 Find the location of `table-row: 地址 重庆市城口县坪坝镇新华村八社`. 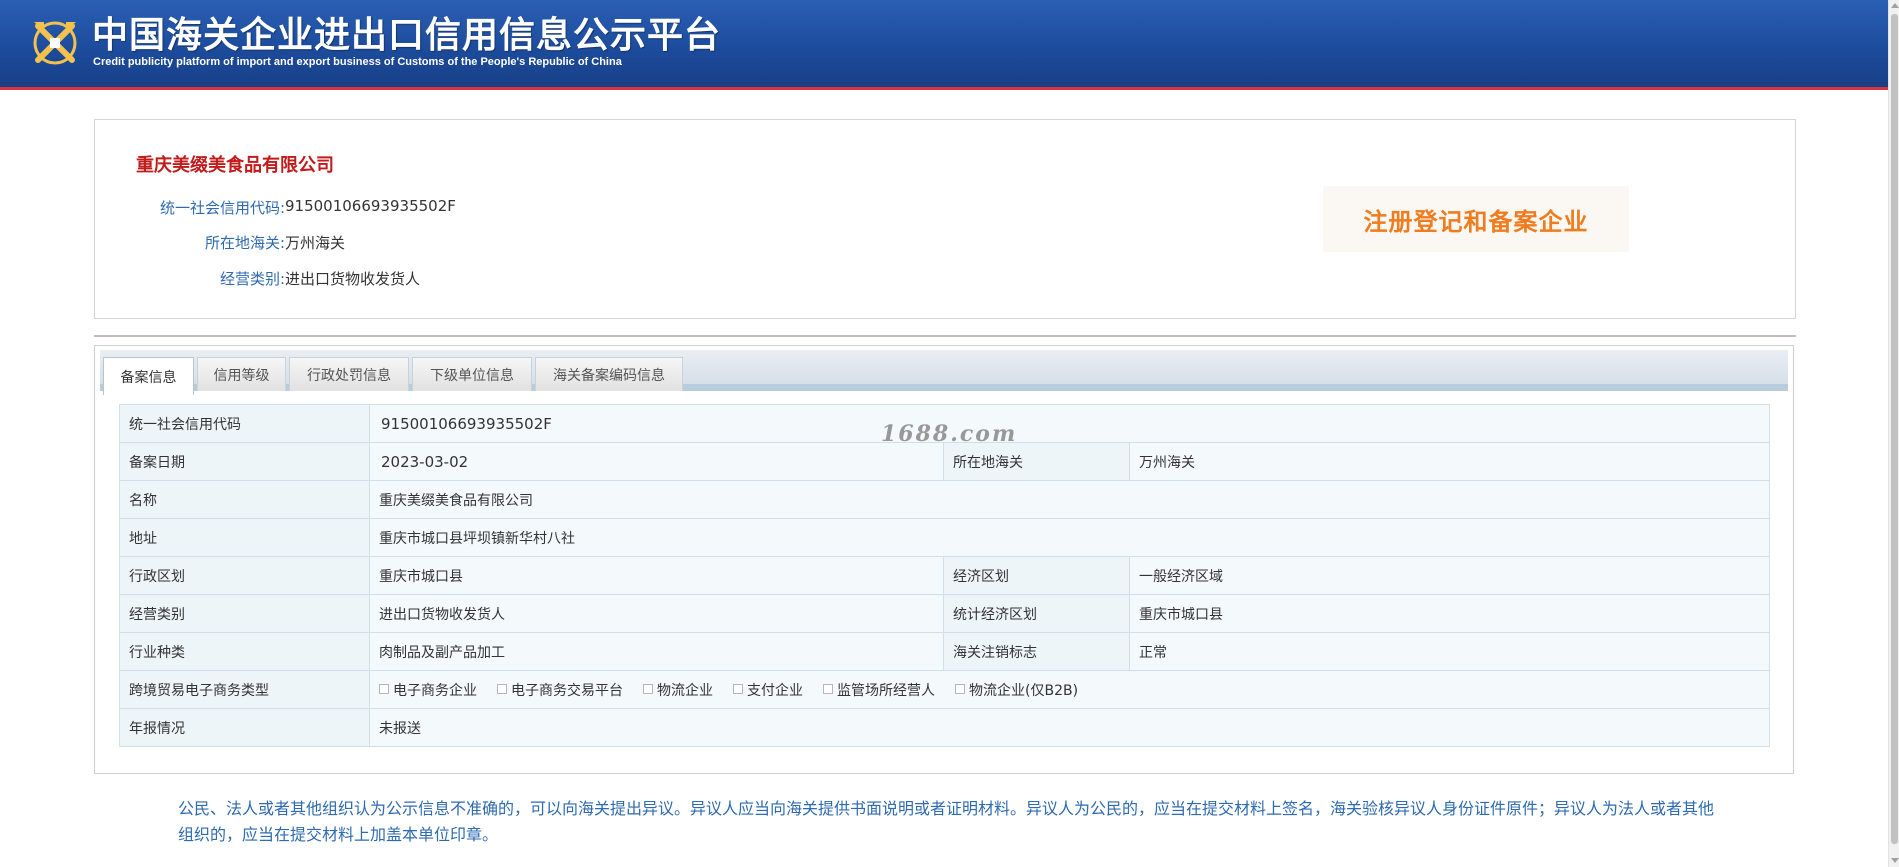

table-row: 地址 重庆市城口县坪坝镇新华村八社 is located at coordinates (945, 537).